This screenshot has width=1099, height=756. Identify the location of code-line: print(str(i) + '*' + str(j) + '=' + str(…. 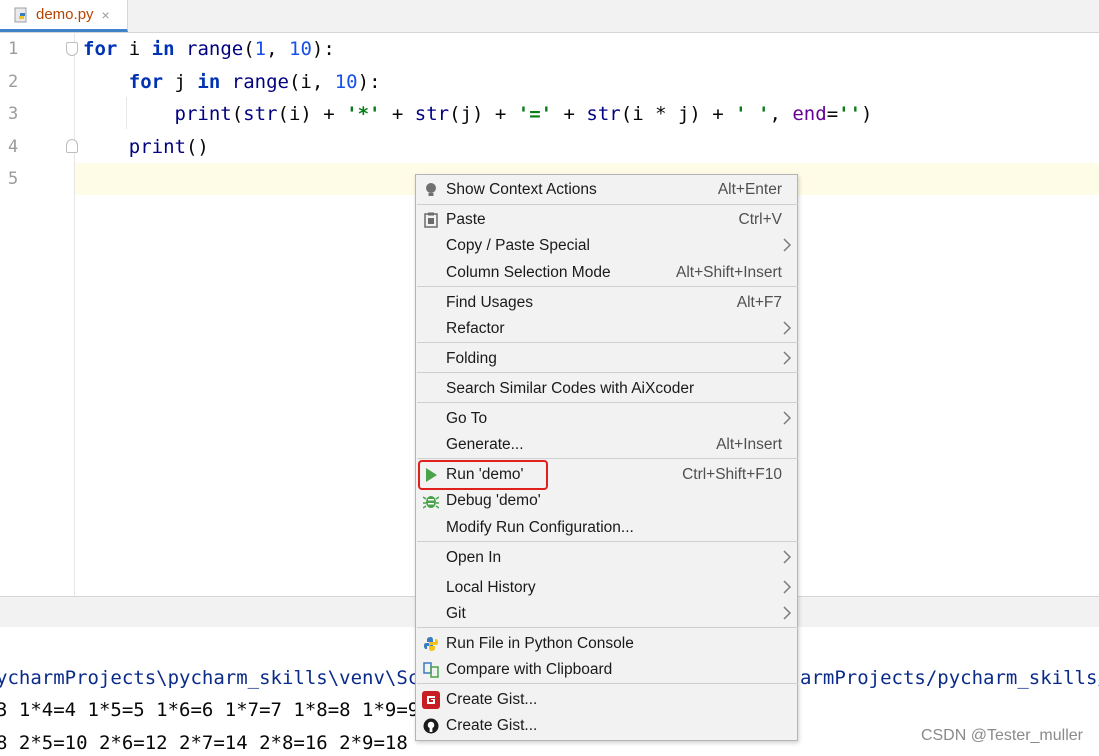
(478, 114).